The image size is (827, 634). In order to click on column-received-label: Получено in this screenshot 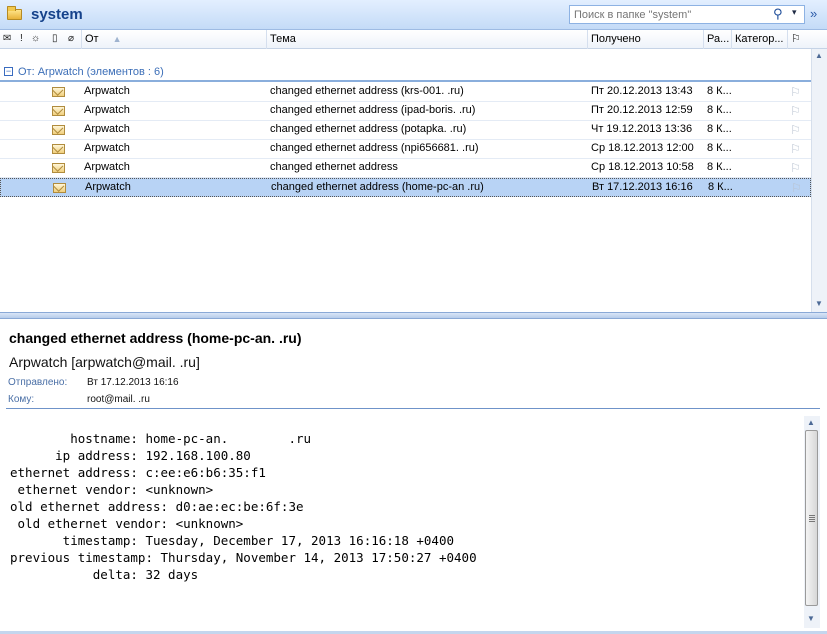, I will do `click(616, 39)`.